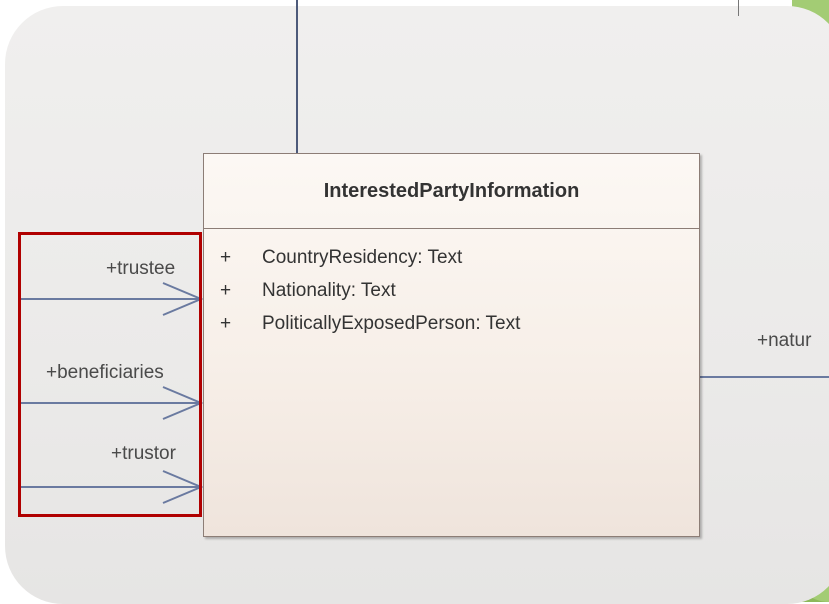 Image resolution: width=829 pixels, height=604 pixels. Describe the element at coordinates (110, 374) in the screenshot. I see `highlight-box` at that location.